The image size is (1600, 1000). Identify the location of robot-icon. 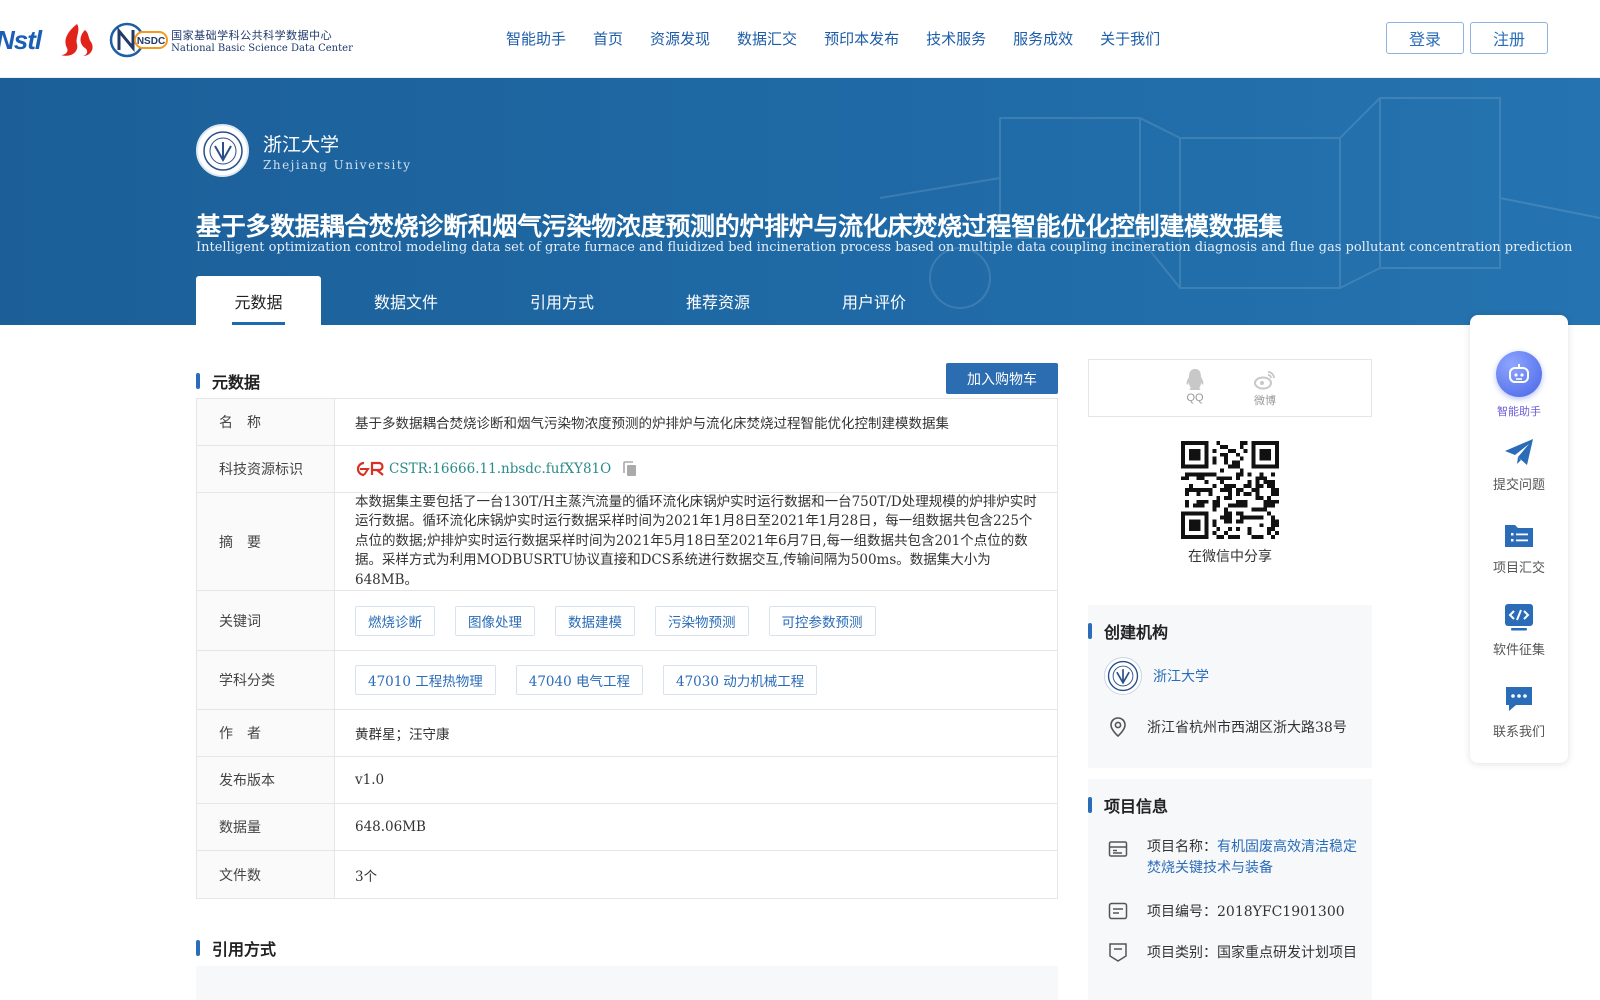
(1519, 374).